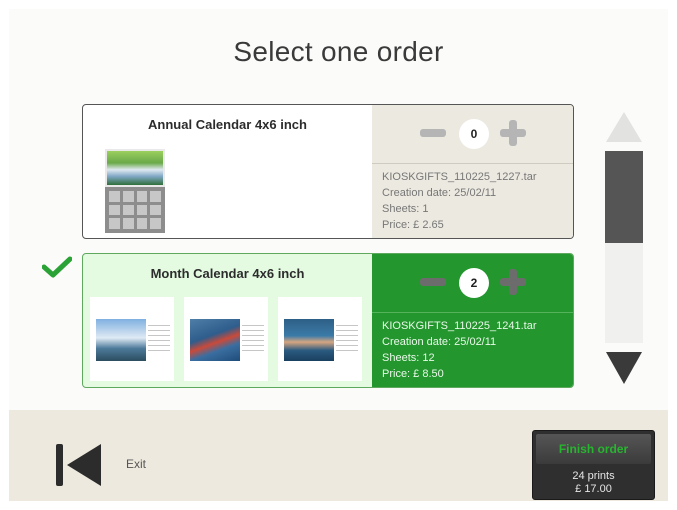 The width and height of the screenshot is (677, 510). I want to click on arrow-up-icon, so click(624, 127).